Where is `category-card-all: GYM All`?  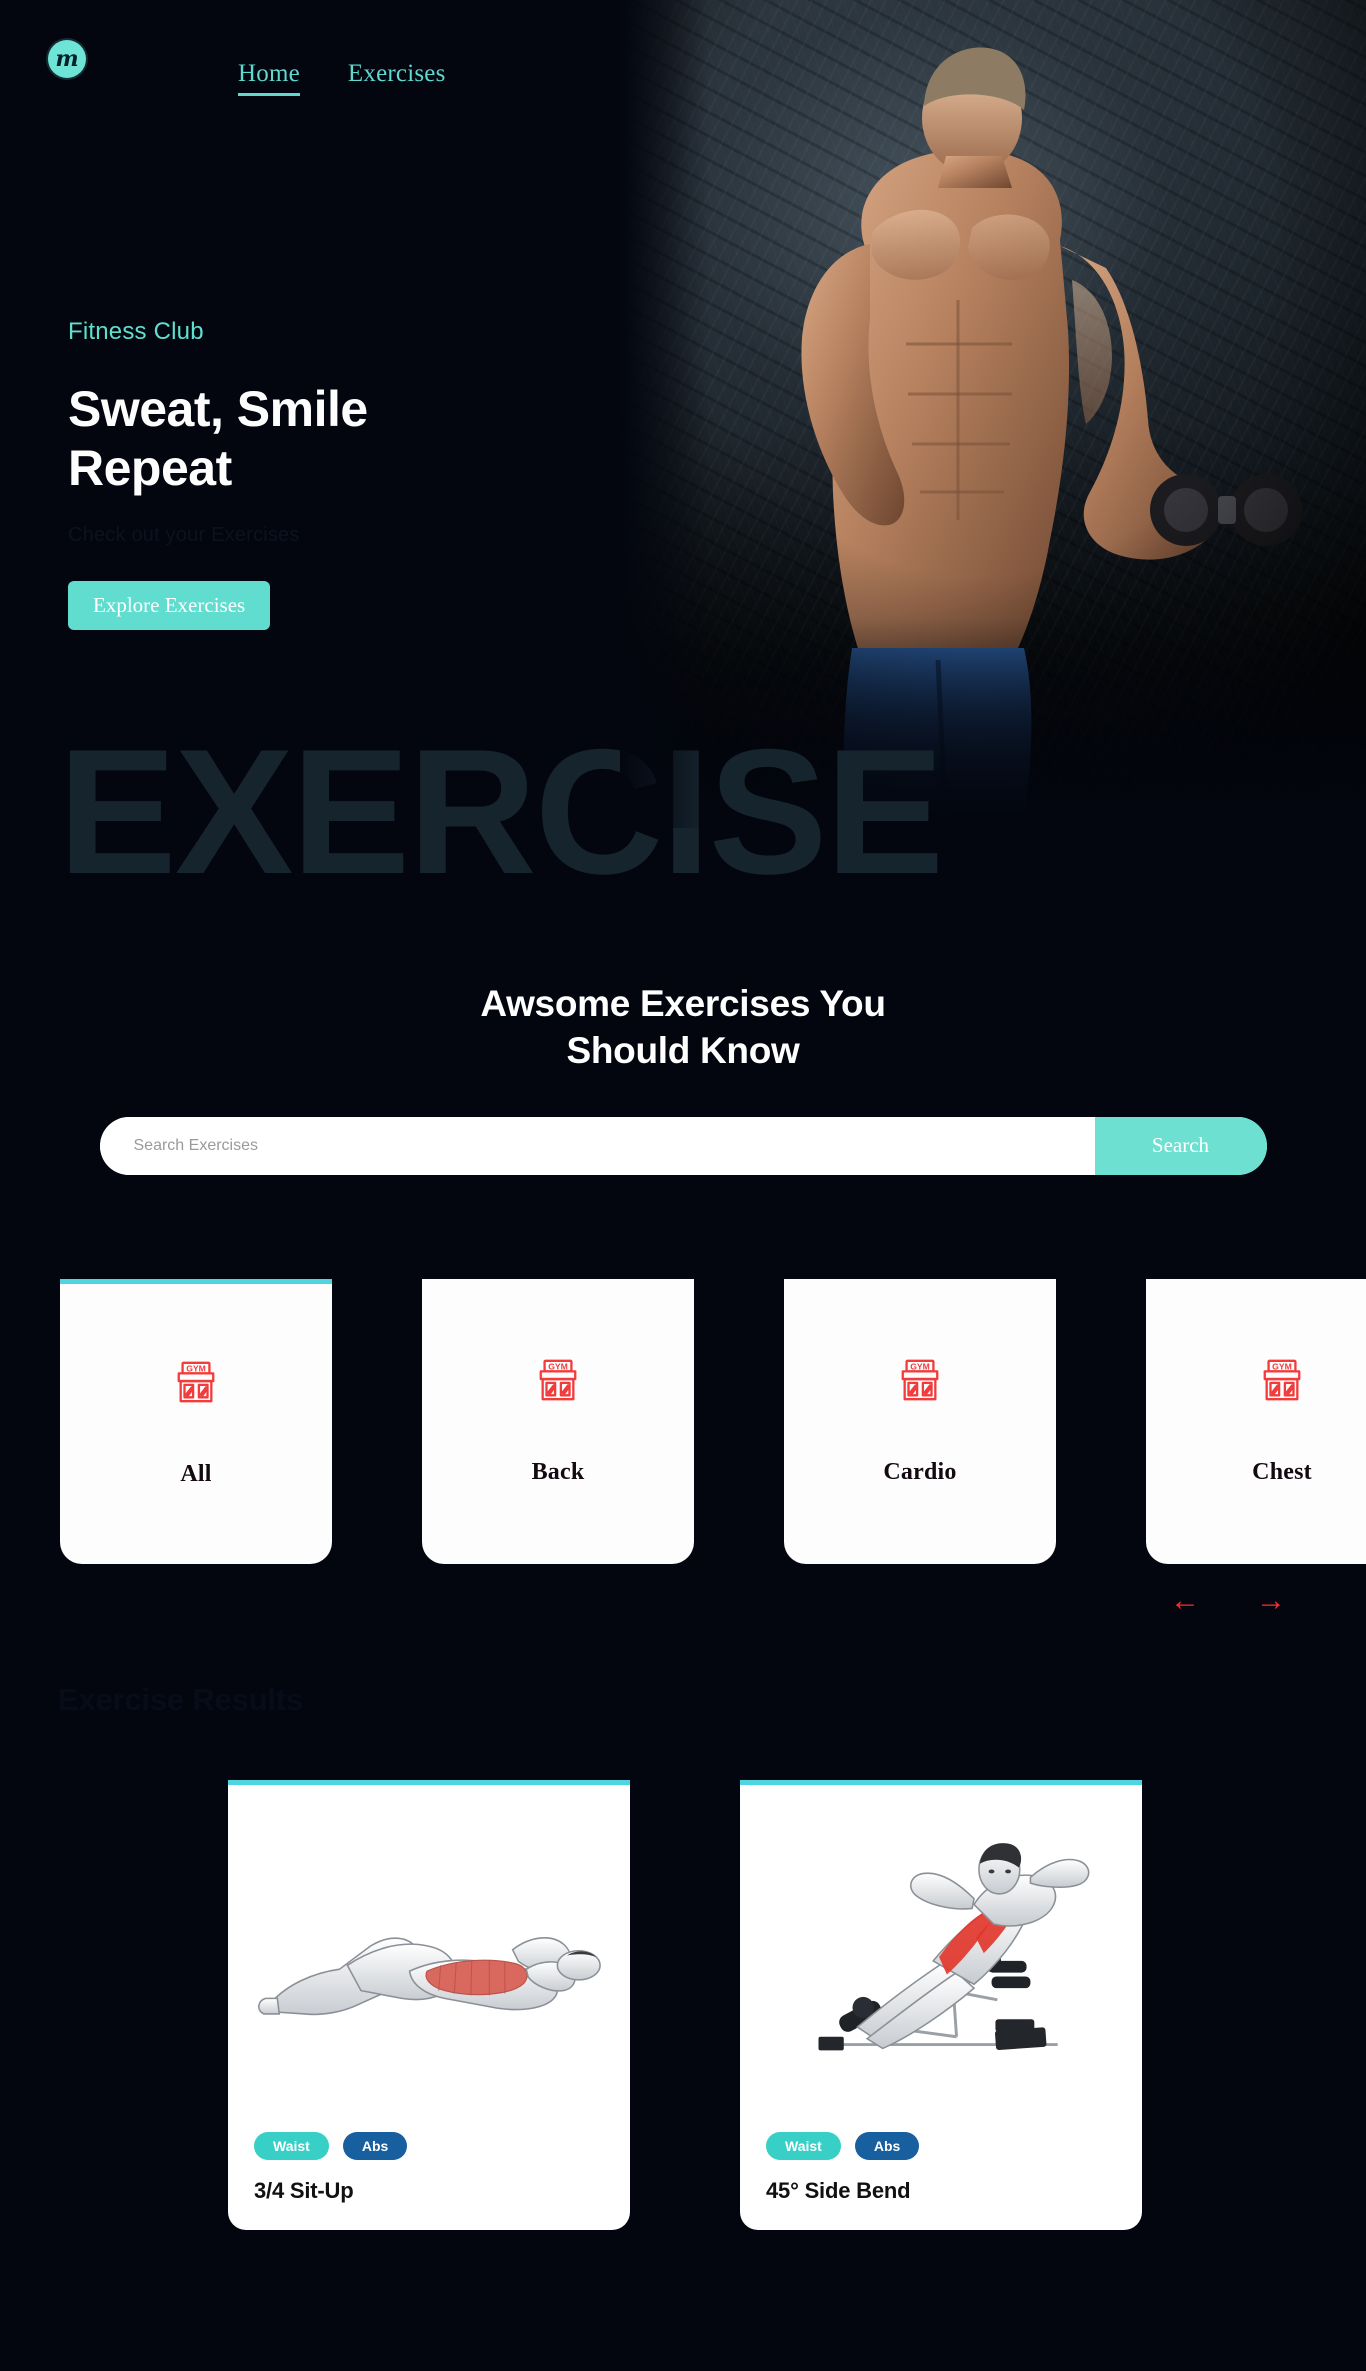 category-card-all: GYM All is located at coordinates (196, 1421).